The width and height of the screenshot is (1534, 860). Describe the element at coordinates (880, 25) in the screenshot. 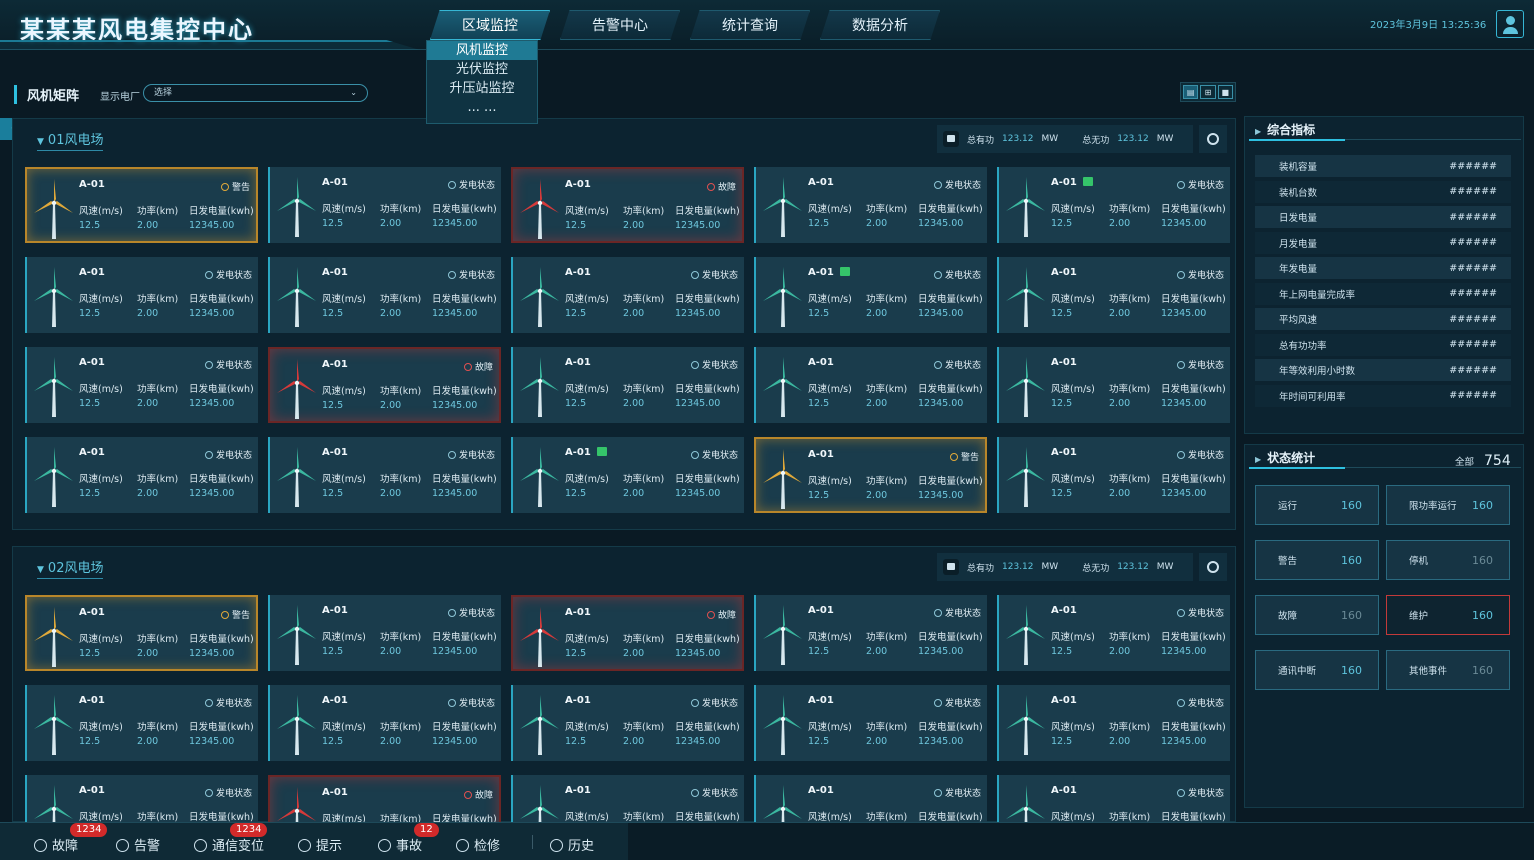

I see `nav-tab-data-analysis: 数据分析` at that location.